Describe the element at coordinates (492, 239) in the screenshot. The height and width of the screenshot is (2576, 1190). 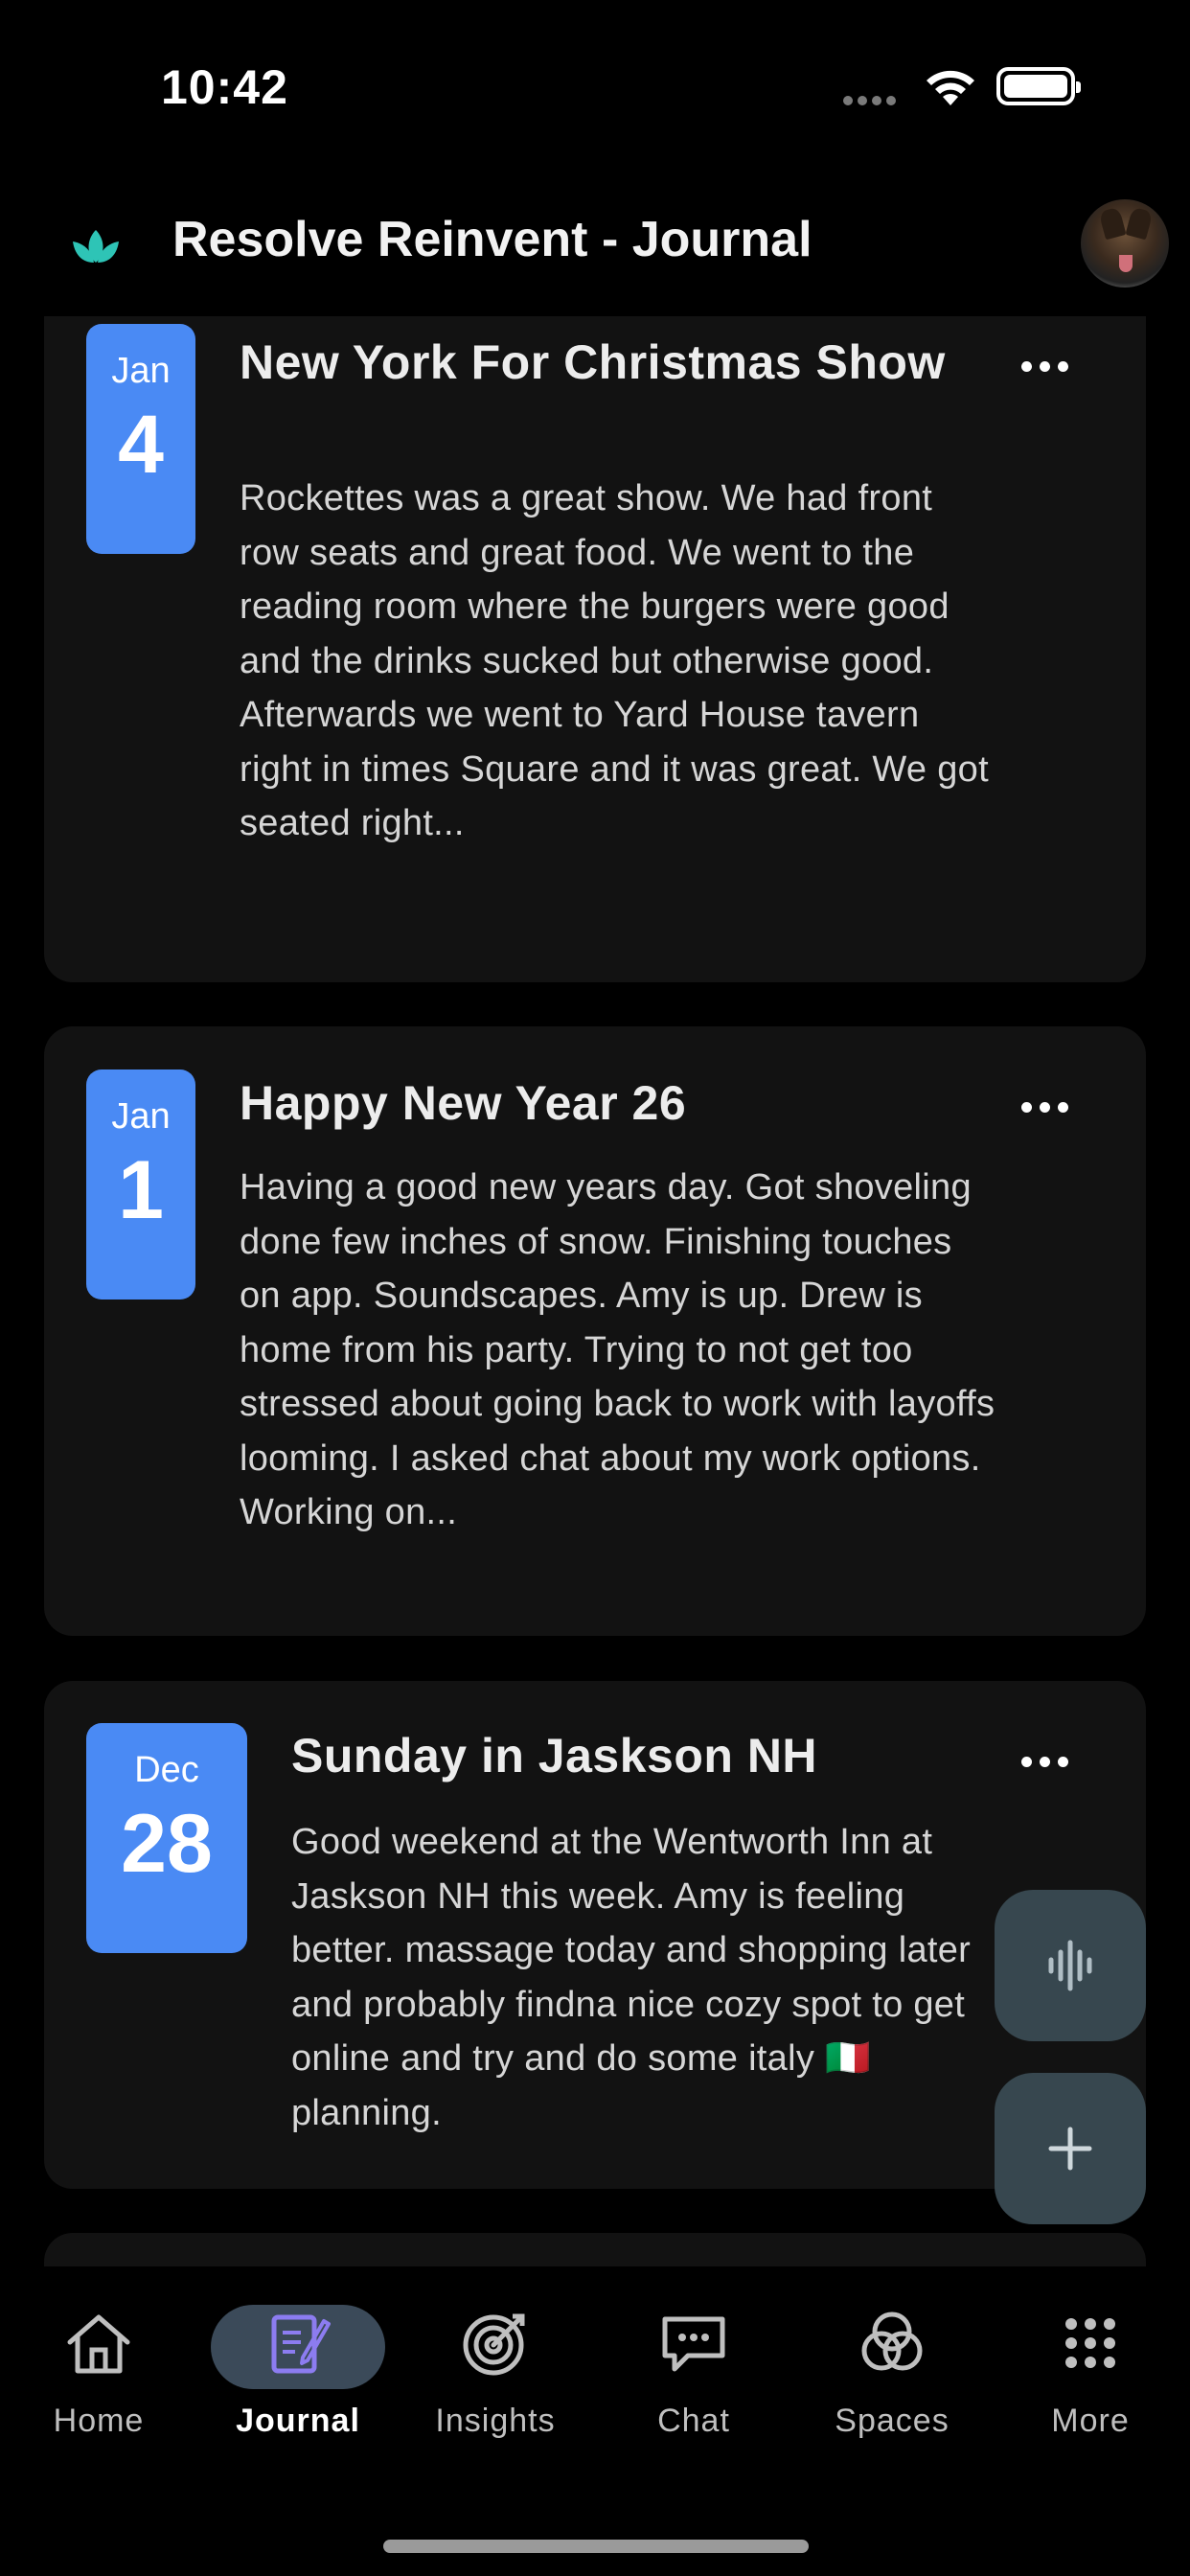
I see `page-title: Resolve Reinvent - Journal` at that location.